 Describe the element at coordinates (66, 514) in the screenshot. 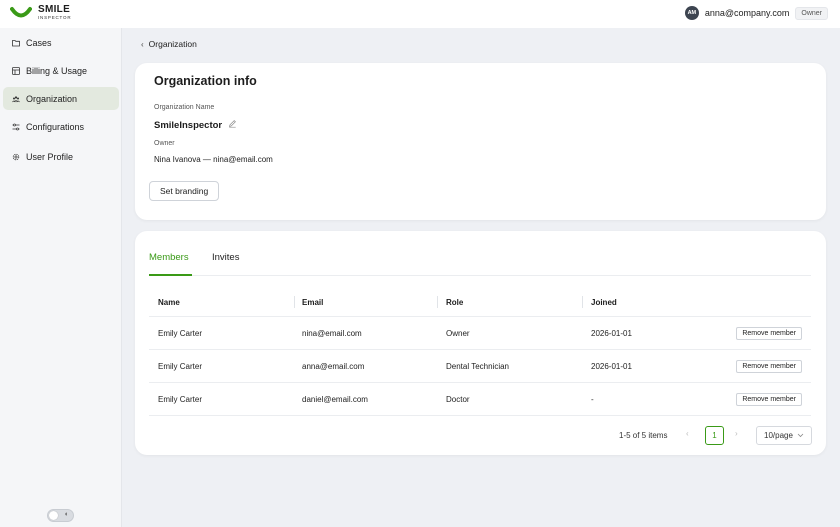

I see `moon-icon: ◐` at that location.